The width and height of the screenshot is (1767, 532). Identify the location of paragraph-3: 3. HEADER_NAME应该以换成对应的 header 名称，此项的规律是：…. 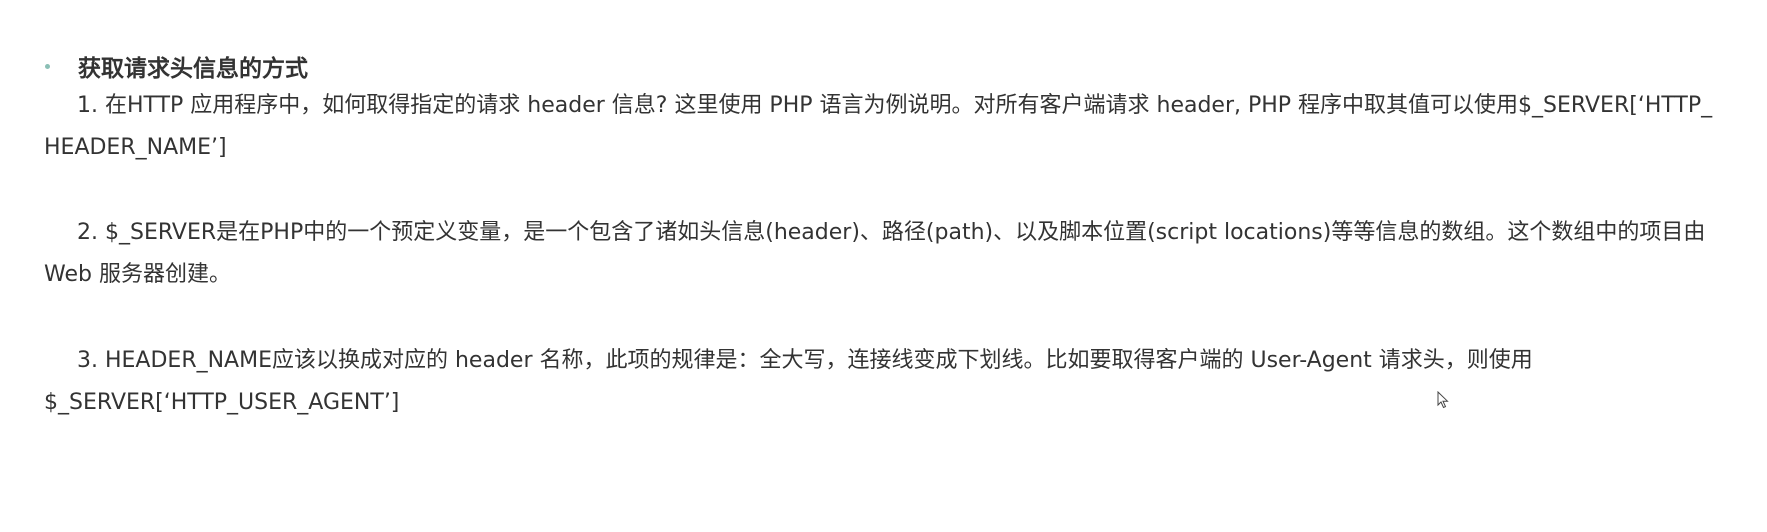
(788, 381).